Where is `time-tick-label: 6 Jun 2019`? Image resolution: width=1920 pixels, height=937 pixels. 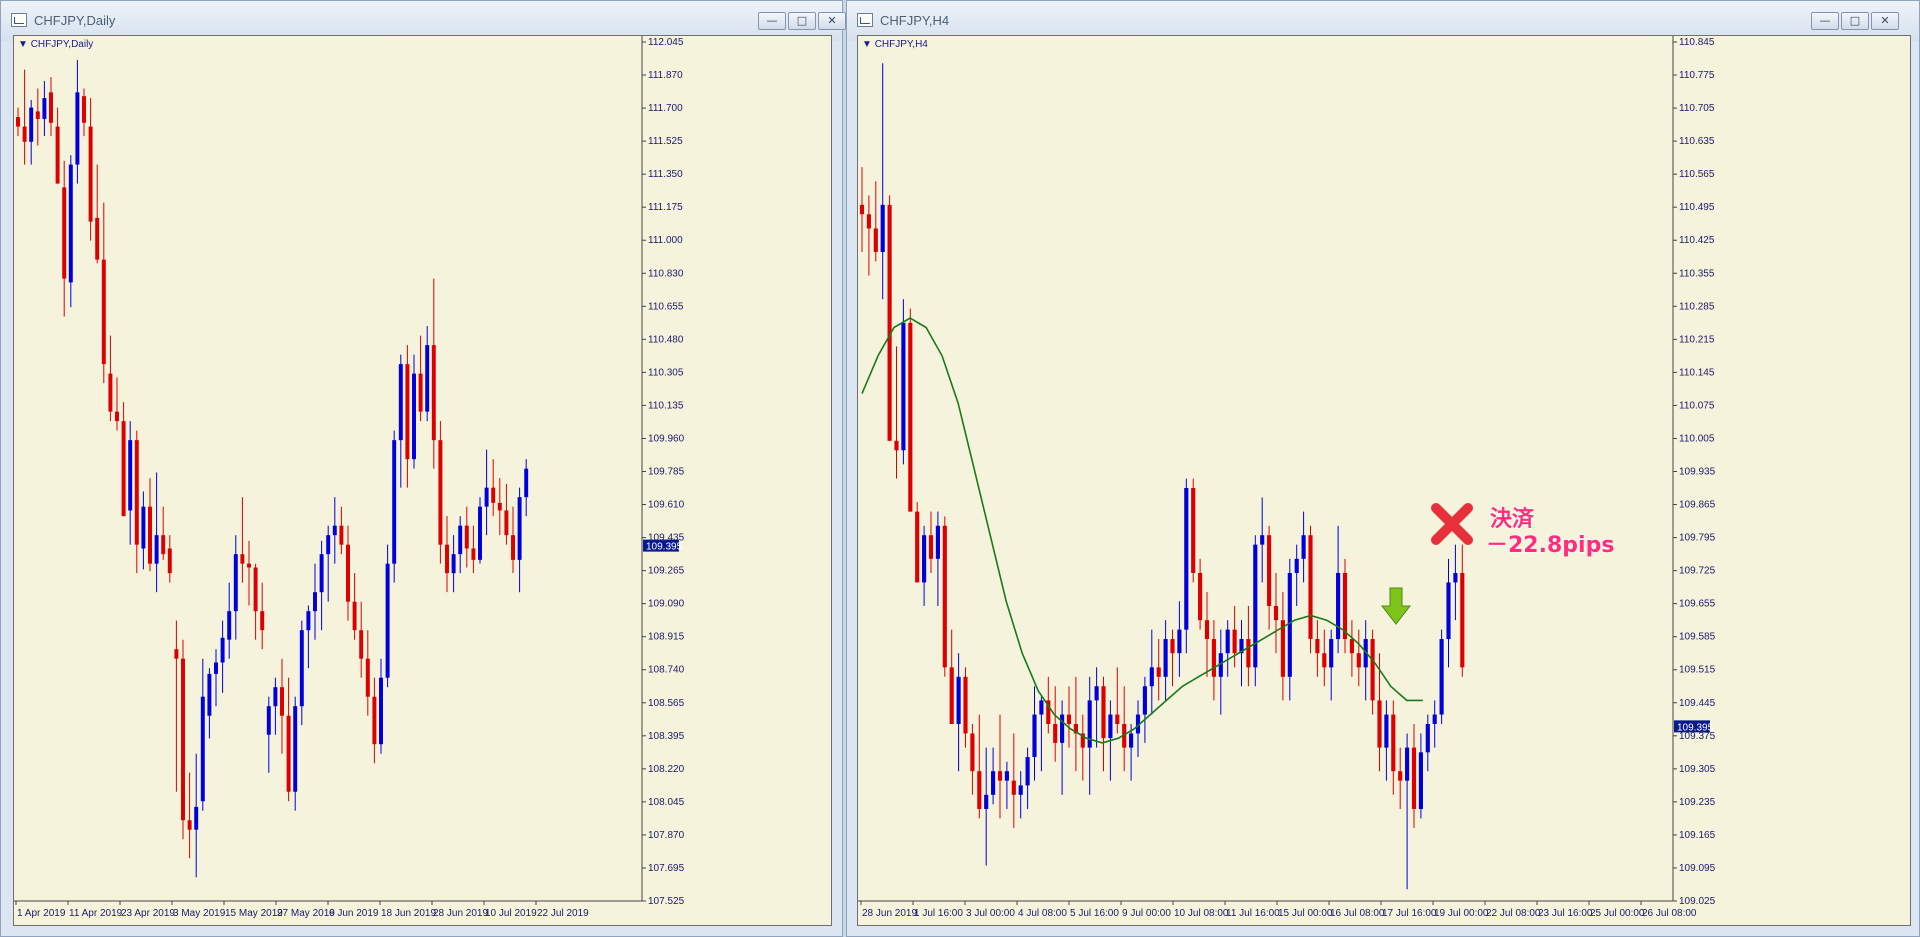
time-tick-label: 6 Jun 2019 is located at coordinates (354, 913).